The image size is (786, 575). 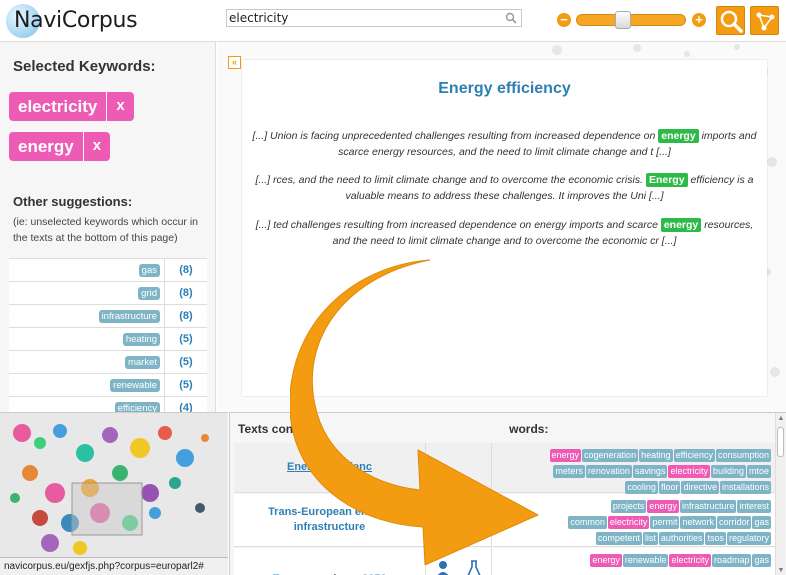 What do you see at coordinates (137, 406) in the screenshot?
I see `suggestion-keyword-tag: efficiency` at bounding box center [137, 406].